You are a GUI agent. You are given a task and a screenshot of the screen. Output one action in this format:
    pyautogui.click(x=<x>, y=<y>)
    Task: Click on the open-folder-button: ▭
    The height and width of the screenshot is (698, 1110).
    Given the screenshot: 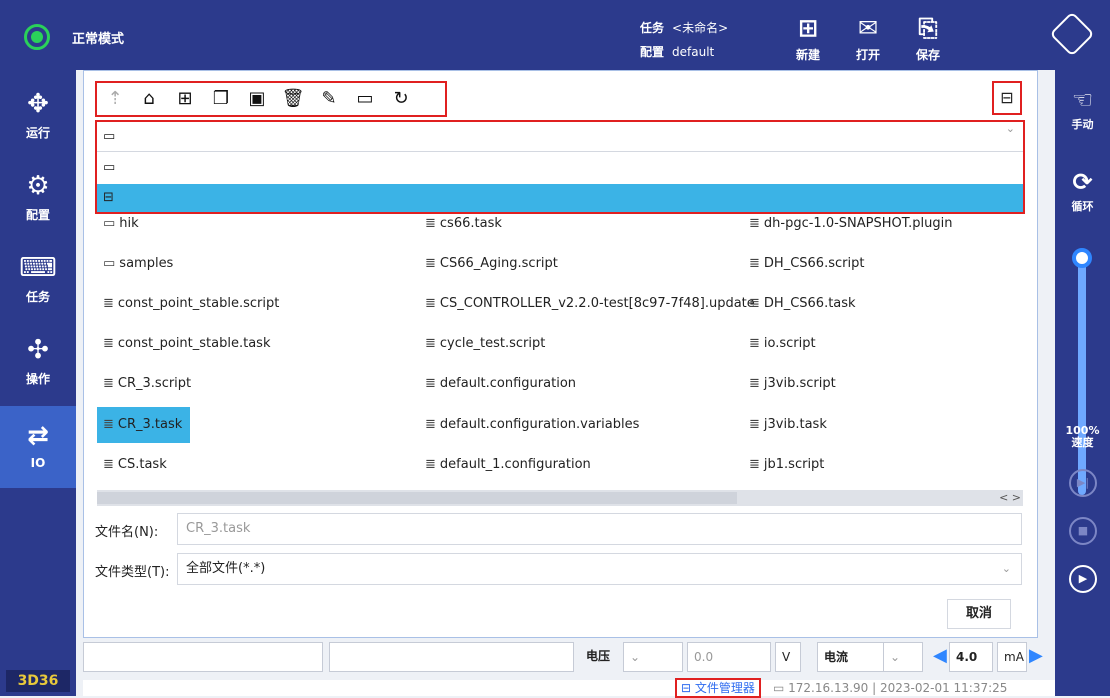 What is the action you would take?
    pyautogui.click(x=365, y=99)
    